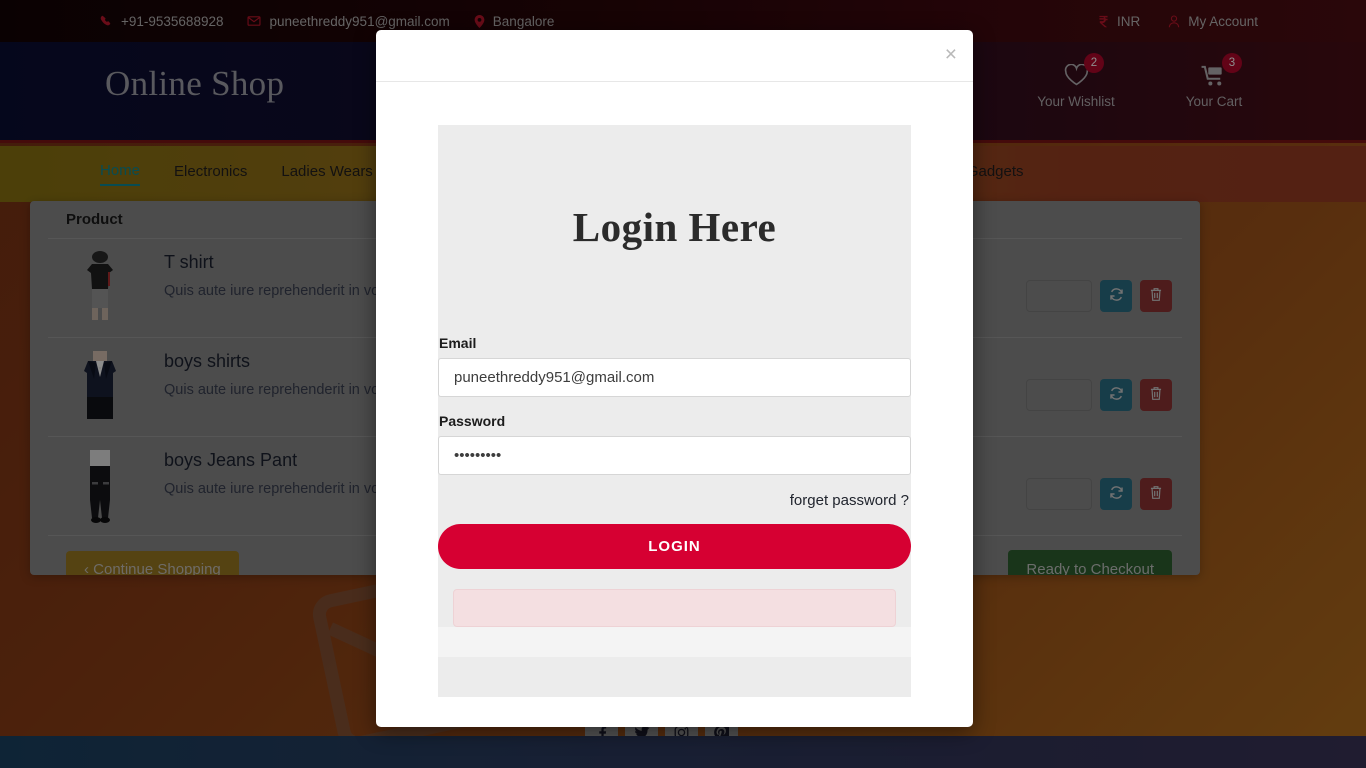 The image size is (1366, 768). Describe the element at coordinates (674, 546) in the screenshot. I see `login-button: LOGIN` at that location.